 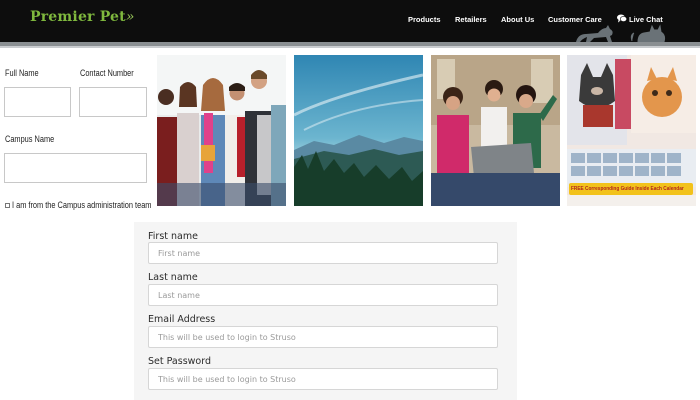 What do you see at coordinates (221, 130) in the screenshot?
I see `students-group-photo` at bounding box center [221, 130].